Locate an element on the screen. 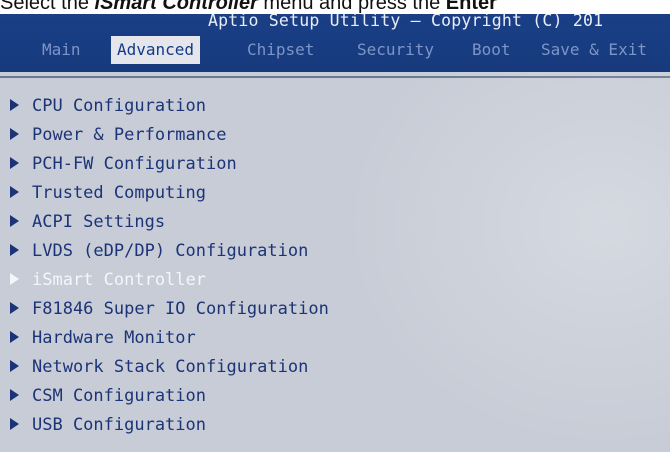 The width and height of the screenshot is (670, 452). tab-chipset: Chipset is located at coordinates (280, 50).